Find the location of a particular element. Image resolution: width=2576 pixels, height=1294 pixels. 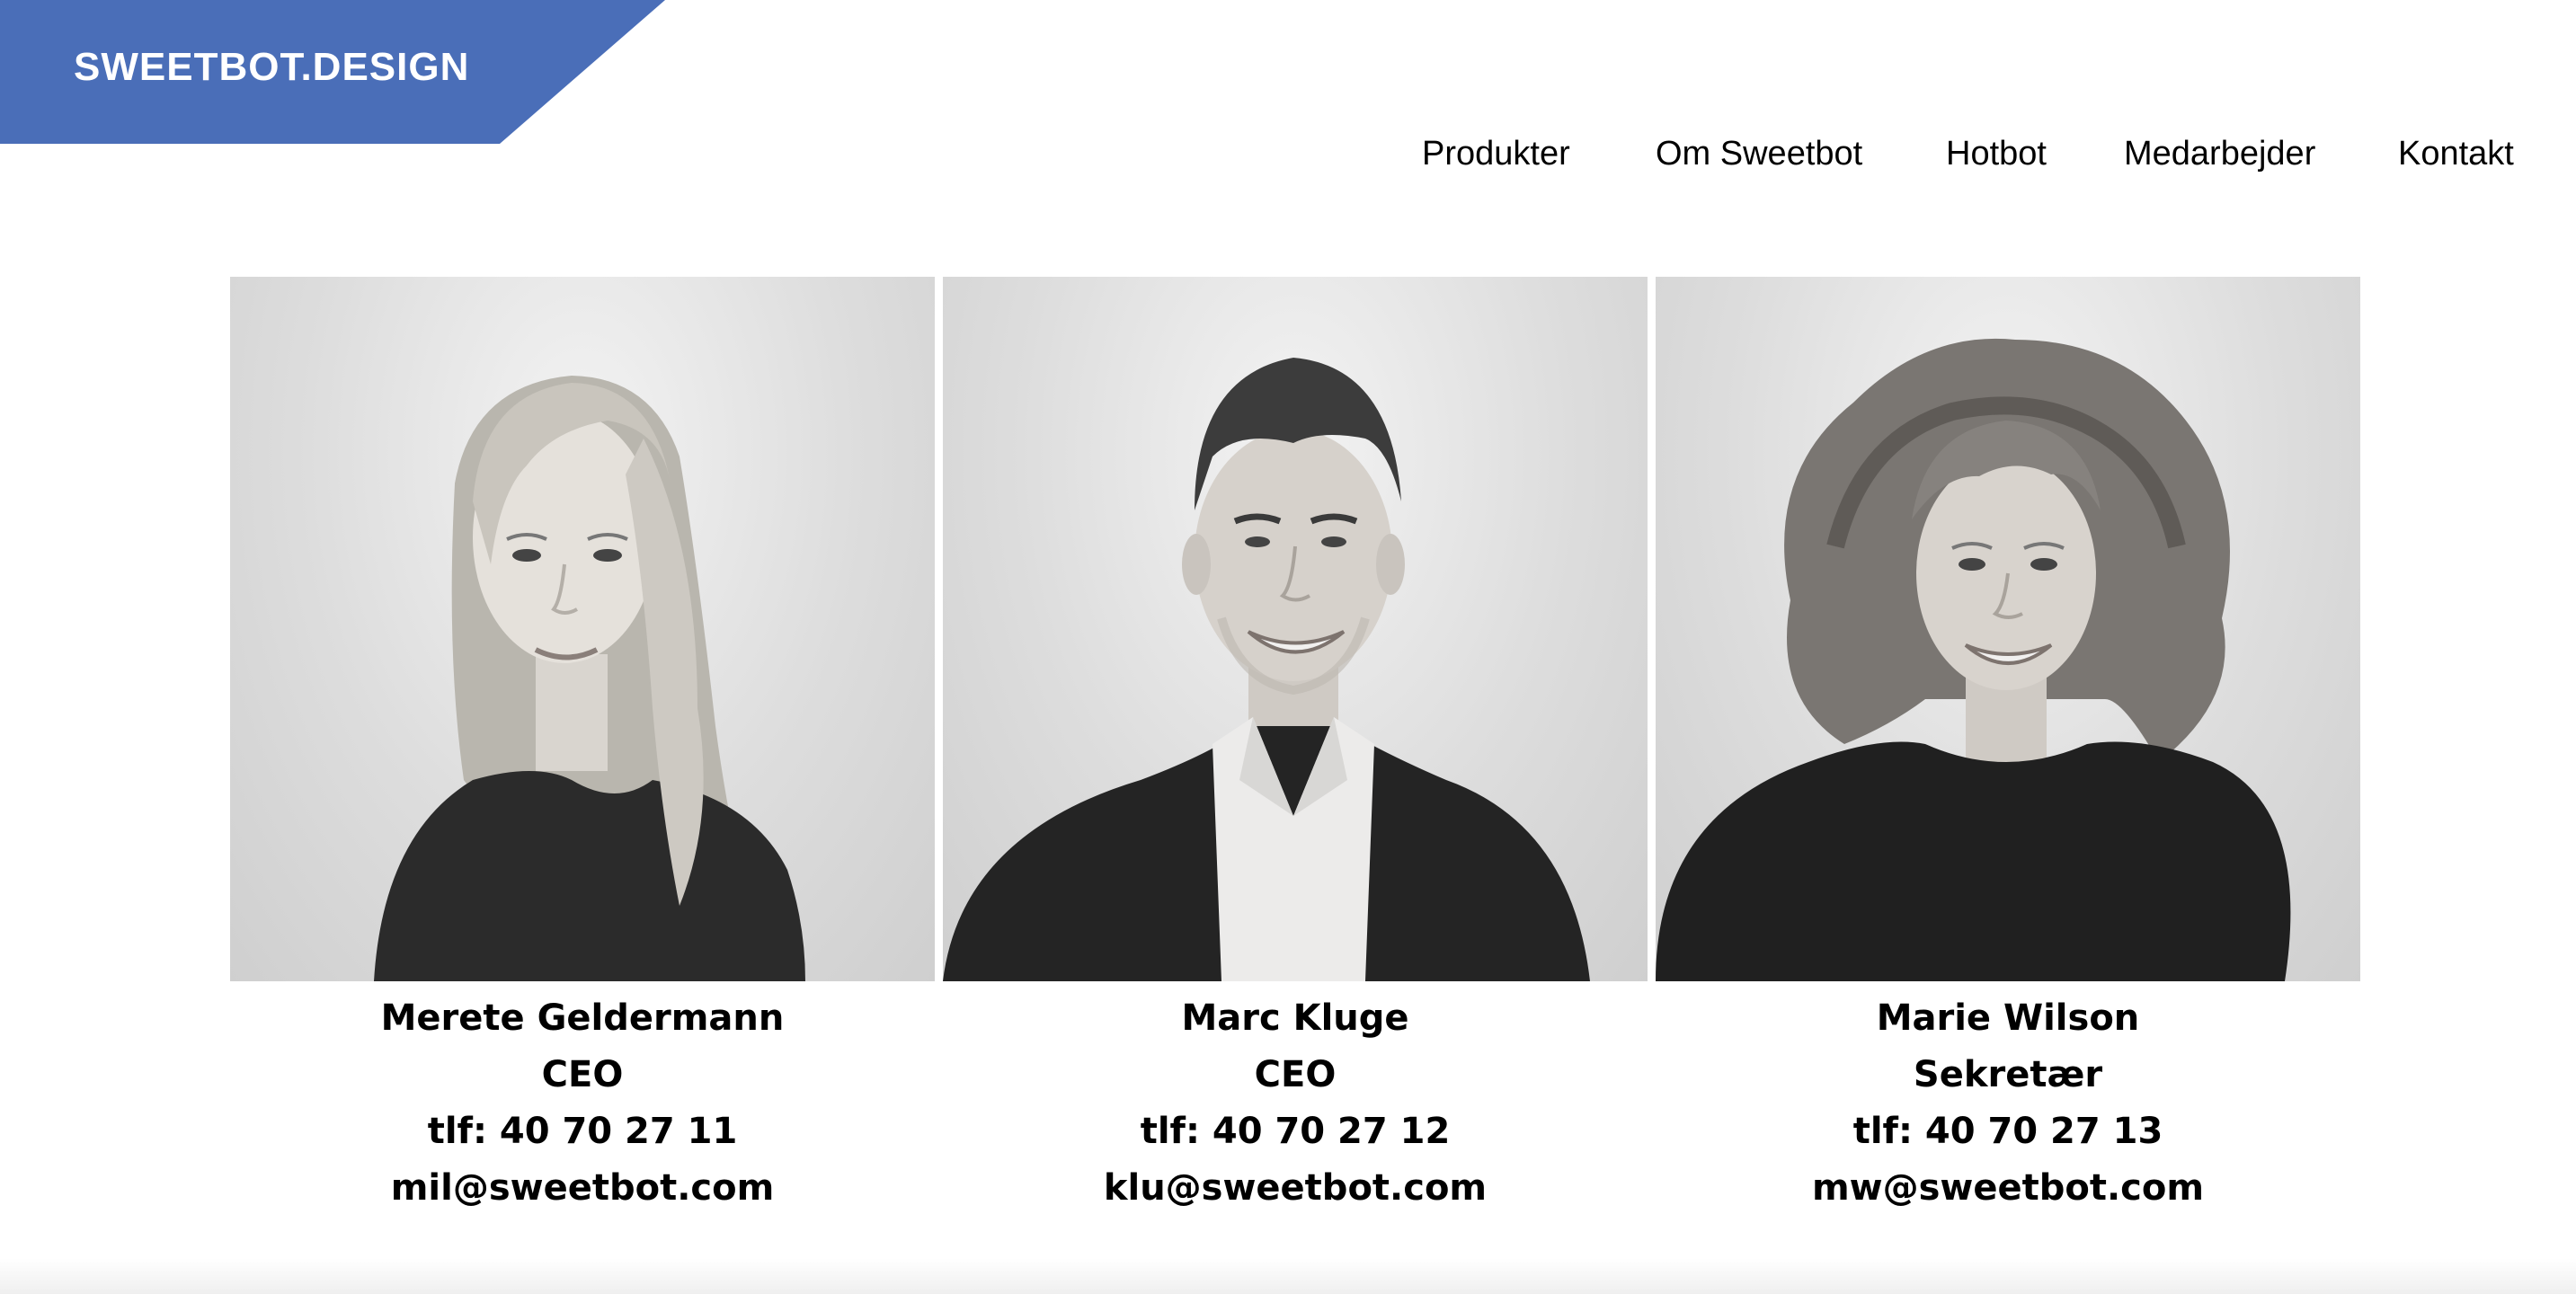

nav-item-hotbot: Hotbot is located at coordinates (1996, 154).